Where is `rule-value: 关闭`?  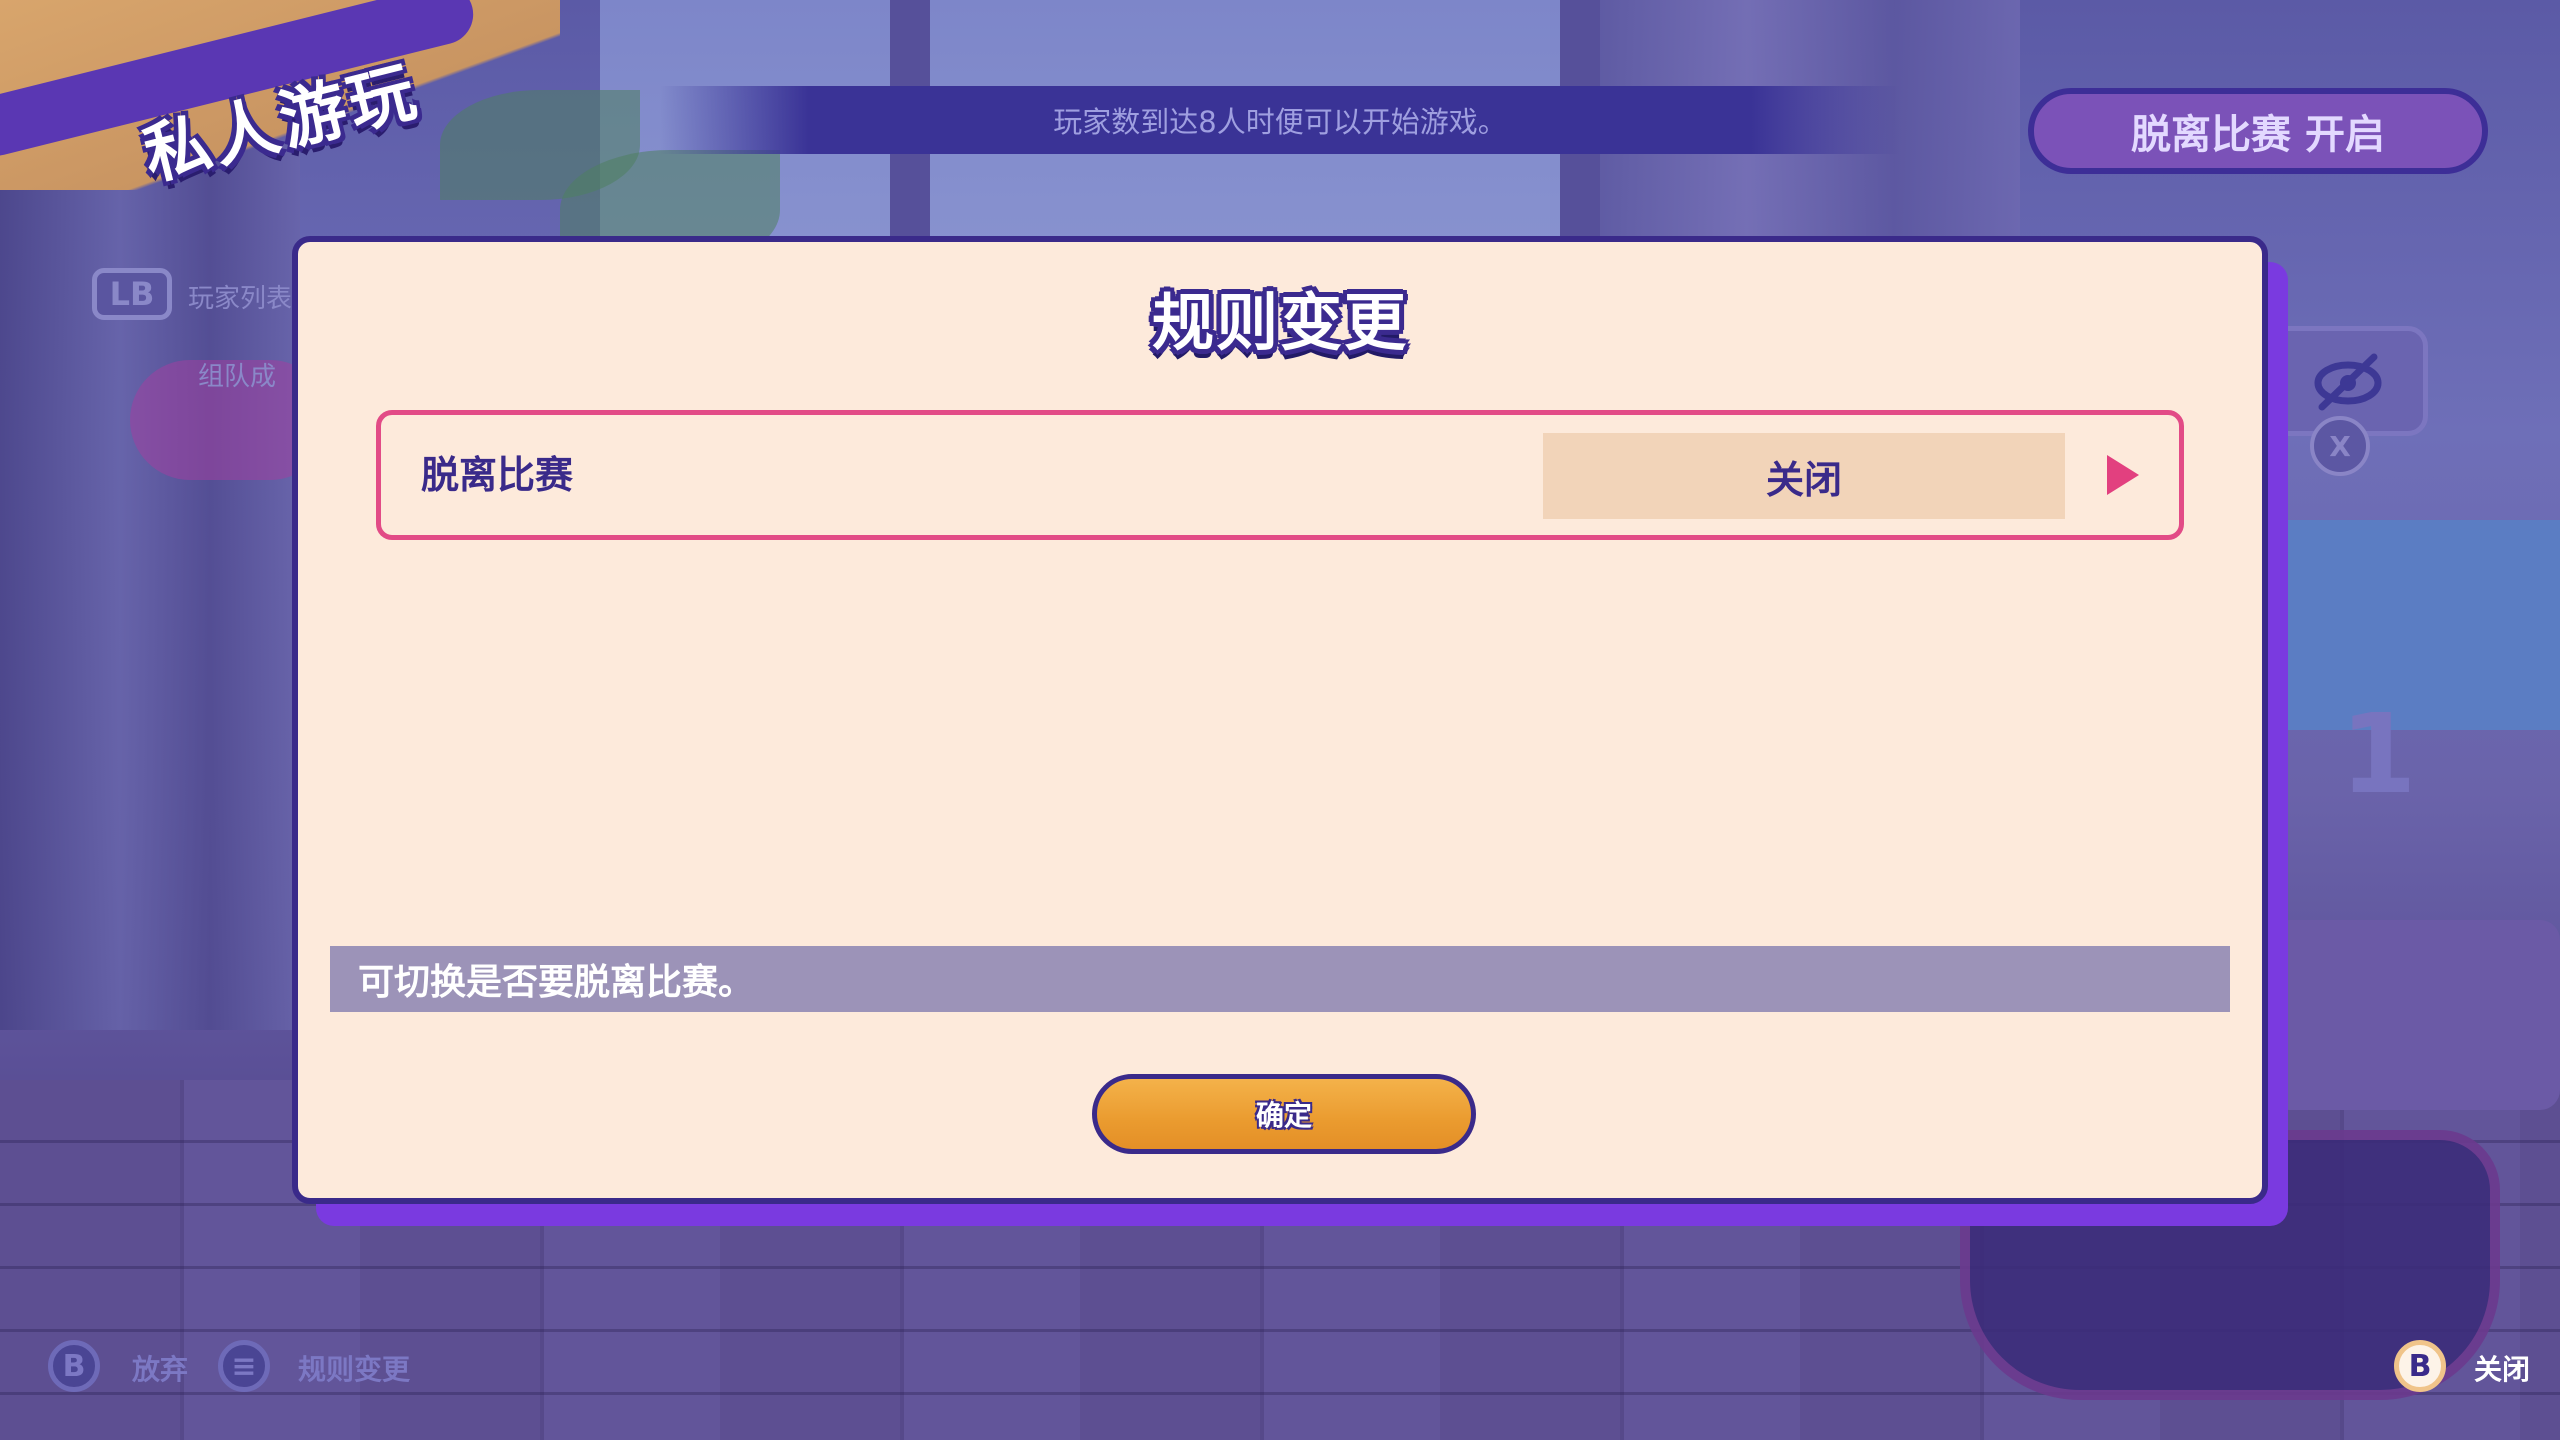 rule-value: 关闭 is located at coordinates (1803, 479).